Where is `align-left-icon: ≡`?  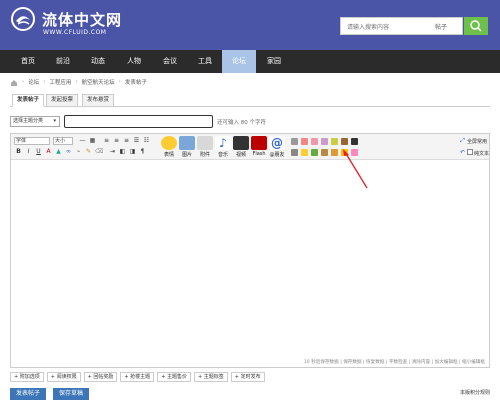
align-left-icon: ≡ is located at coordinates (106, 140).